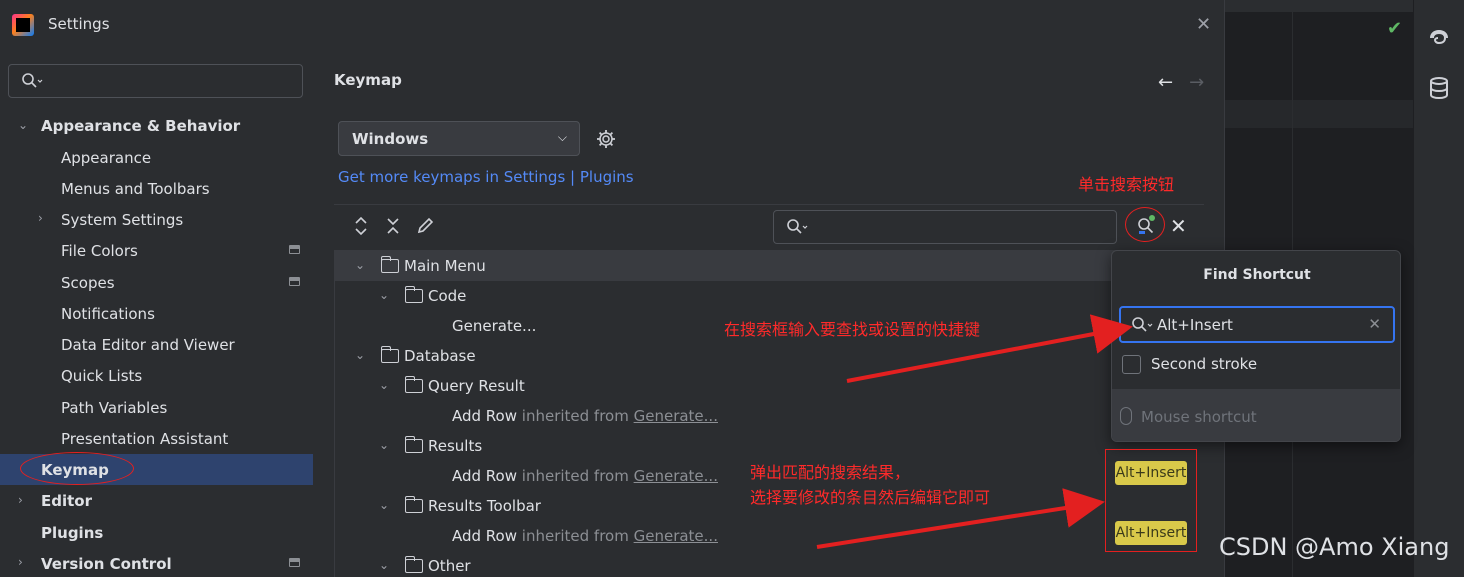 This screenshot has height=577, width=1464. What do you see at coordinates (1319, 114) in the screenshot?
I see `editor-band` at bounding box center [1319, 114].